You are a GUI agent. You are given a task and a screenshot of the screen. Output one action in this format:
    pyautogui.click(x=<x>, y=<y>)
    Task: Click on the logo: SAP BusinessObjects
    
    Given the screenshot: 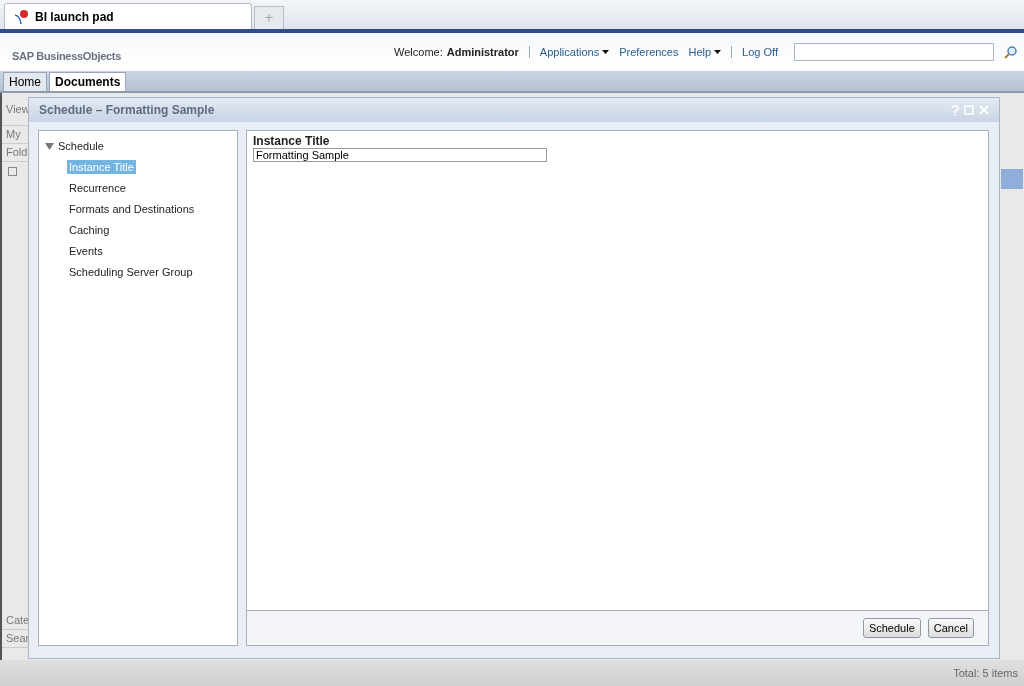 What is the action you would take?
    pyautogui.click(x=67, y=56)
    